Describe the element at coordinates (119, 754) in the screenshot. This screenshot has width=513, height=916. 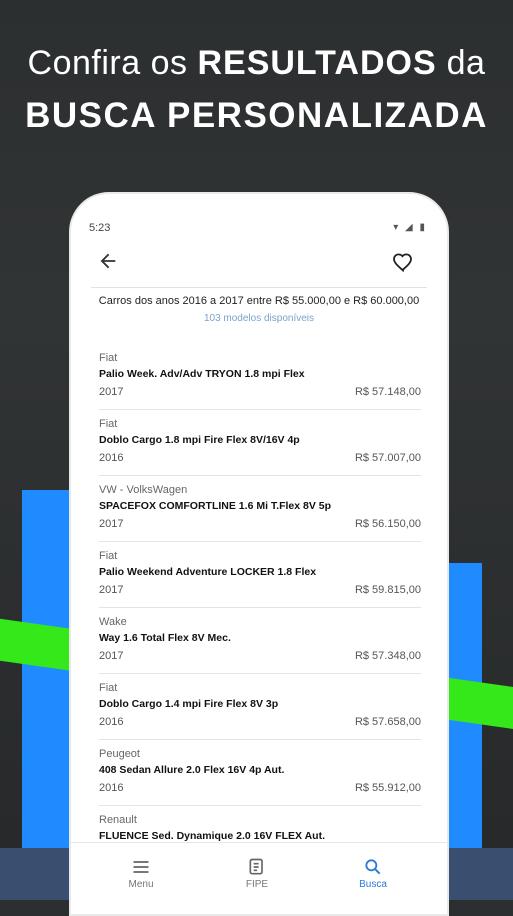
I see `item-brand: Peugeot` at that location.